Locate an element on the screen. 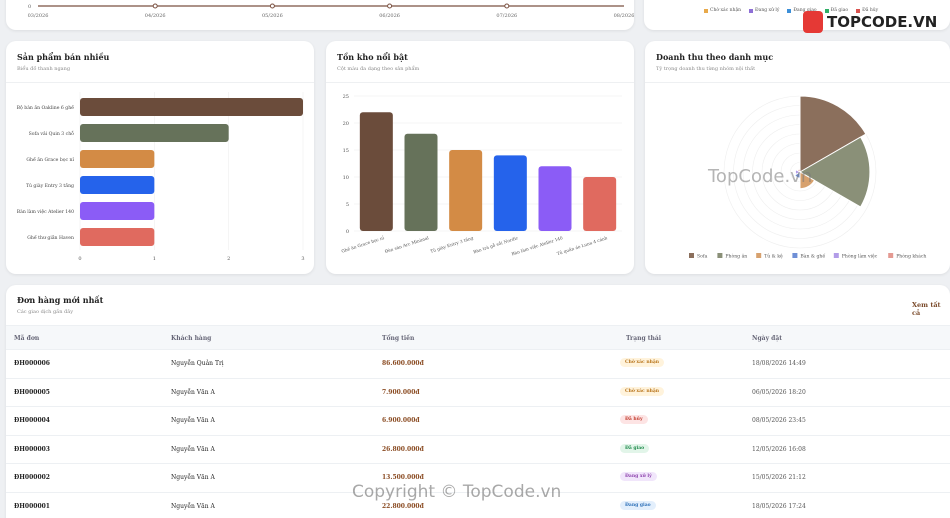 The height and width of the screenshot is (518, 950). topcode-logo: TOPCODE.VN is located at coordinates (870, 22).